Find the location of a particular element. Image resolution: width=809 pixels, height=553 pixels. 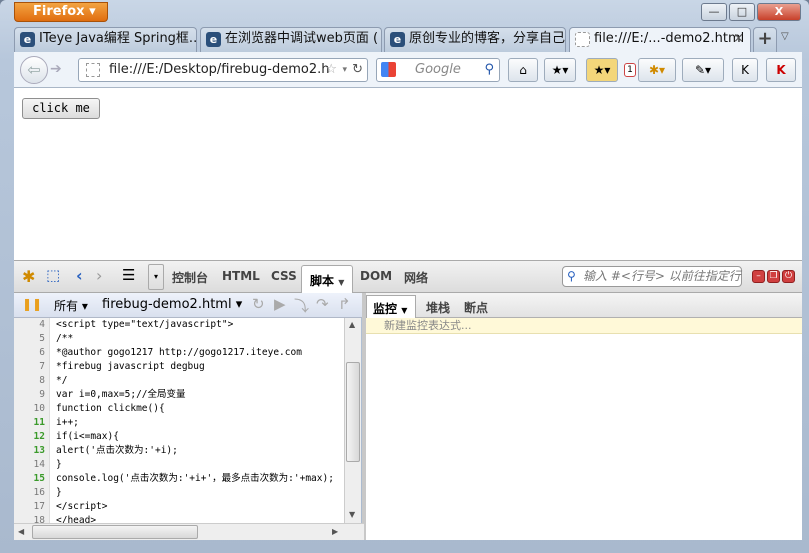

search-placeholder: Google is located at coordinates (438, 69).